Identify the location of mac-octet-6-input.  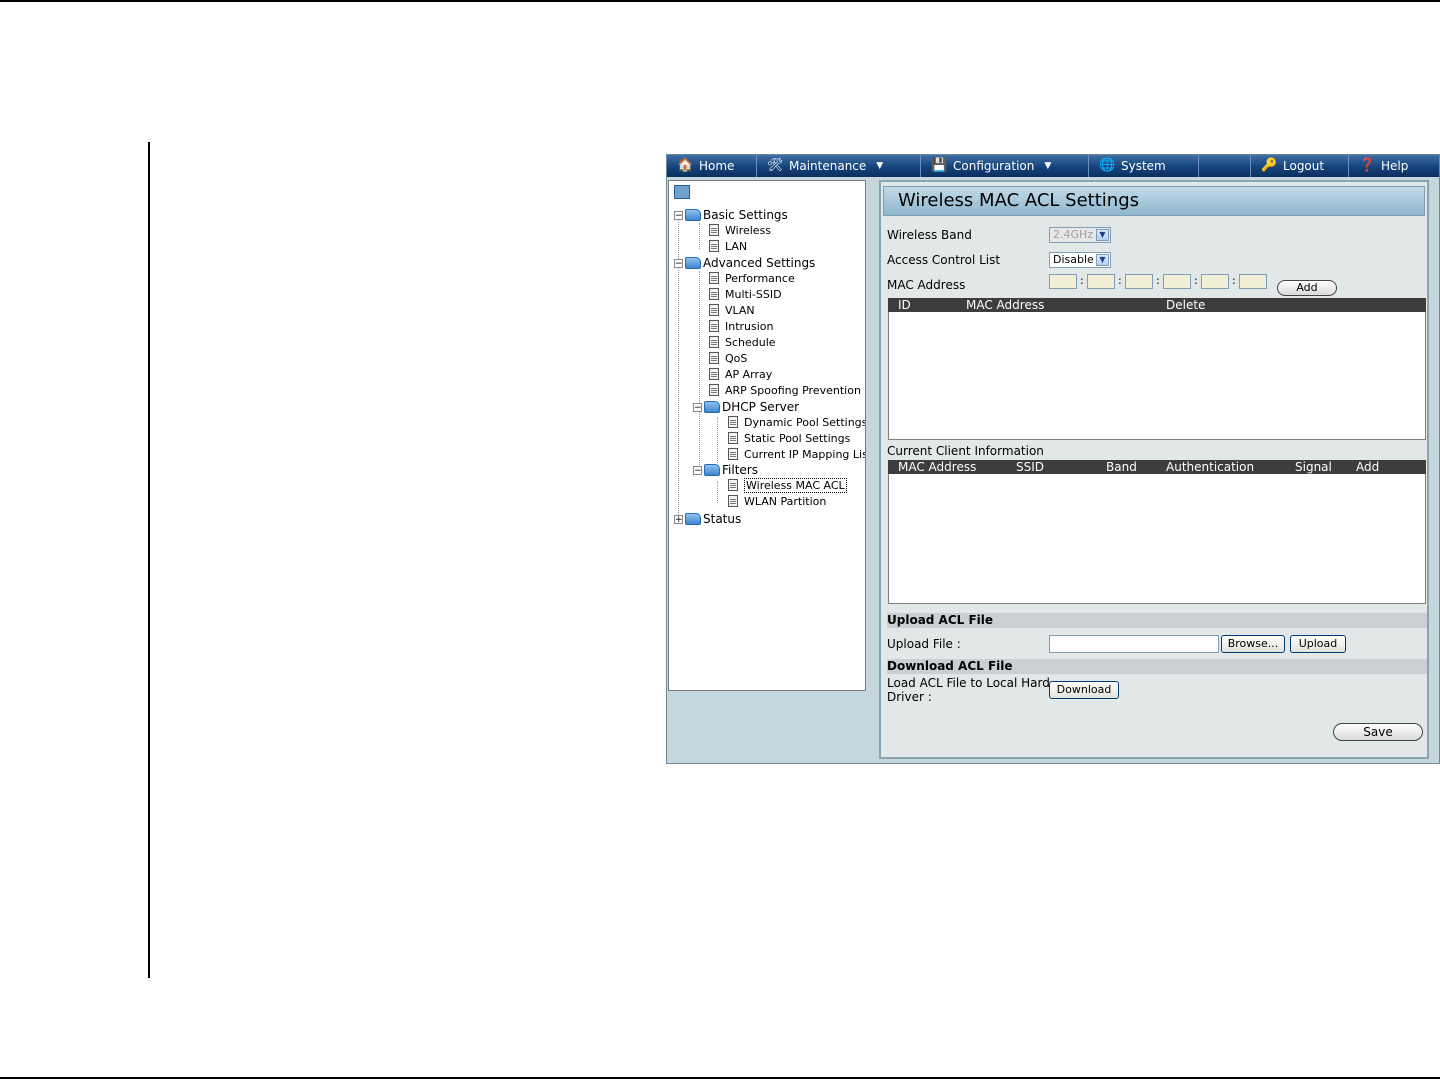
(1253, 281).